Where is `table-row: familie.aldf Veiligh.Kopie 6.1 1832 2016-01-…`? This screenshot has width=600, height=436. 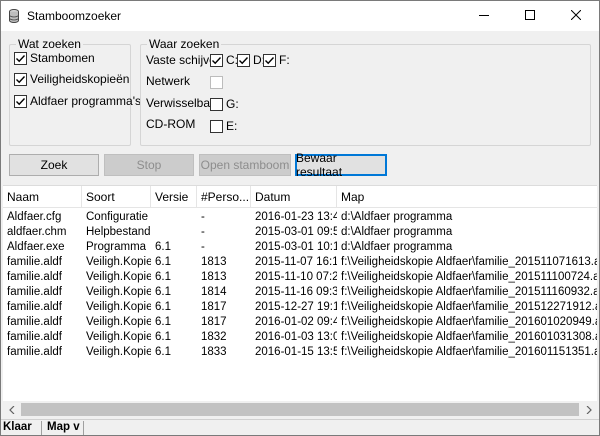 table-row: familie.aldf Veiligh.Kopie 6.1 1832 2016-01-… is located at coordinates (300, 337).